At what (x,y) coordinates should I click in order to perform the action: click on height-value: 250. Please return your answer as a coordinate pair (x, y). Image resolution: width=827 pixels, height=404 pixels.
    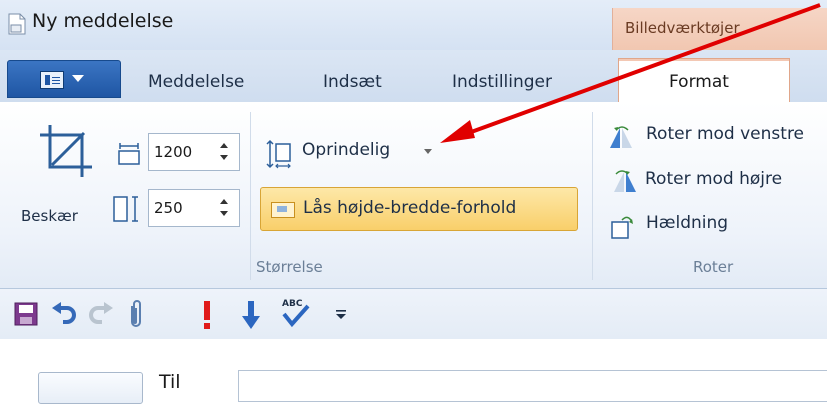
    Looking at the image, I should click on (168, 208).